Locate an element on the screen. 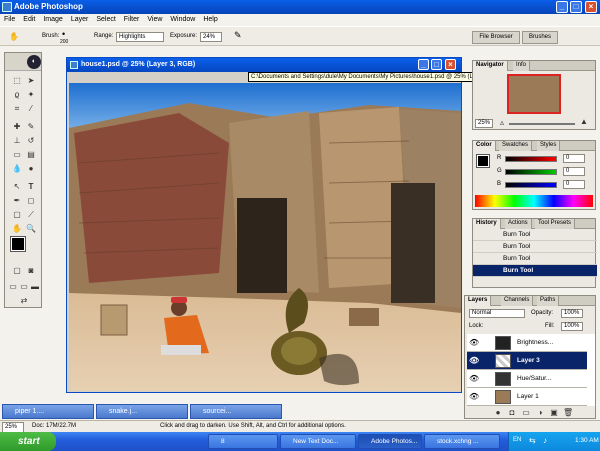 The height and width of the screenshot is (451, 600). color-ramp is located at coordinates (534, 201).